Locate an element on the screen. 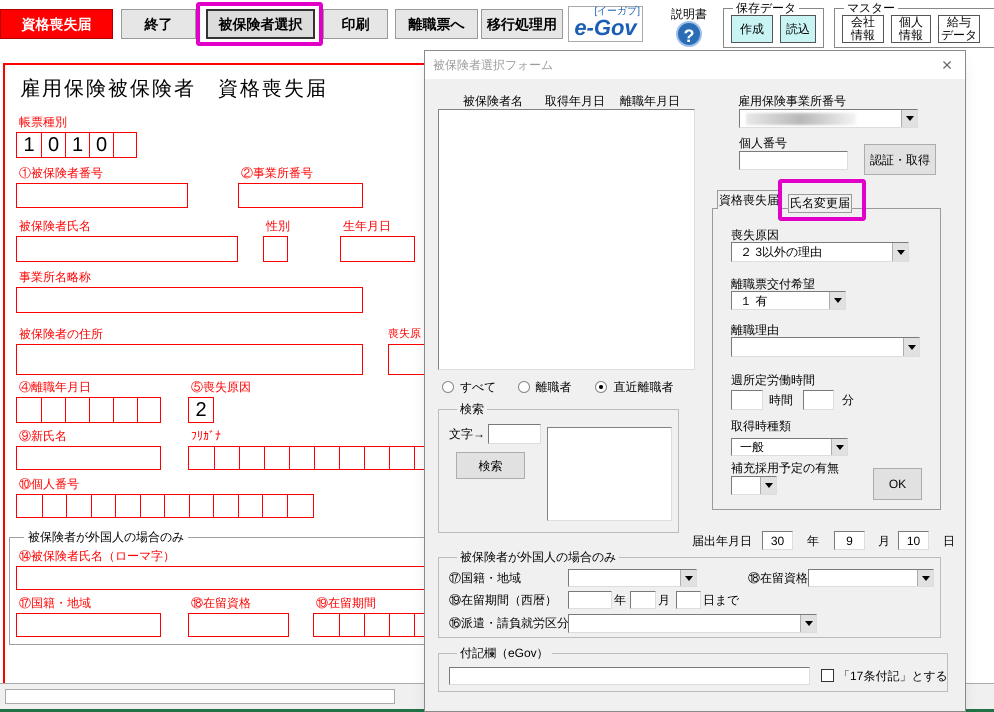 This screenshot has height=712, width=994. field-label: ⑰国籍・地域 is located at coordinates (55, 603).